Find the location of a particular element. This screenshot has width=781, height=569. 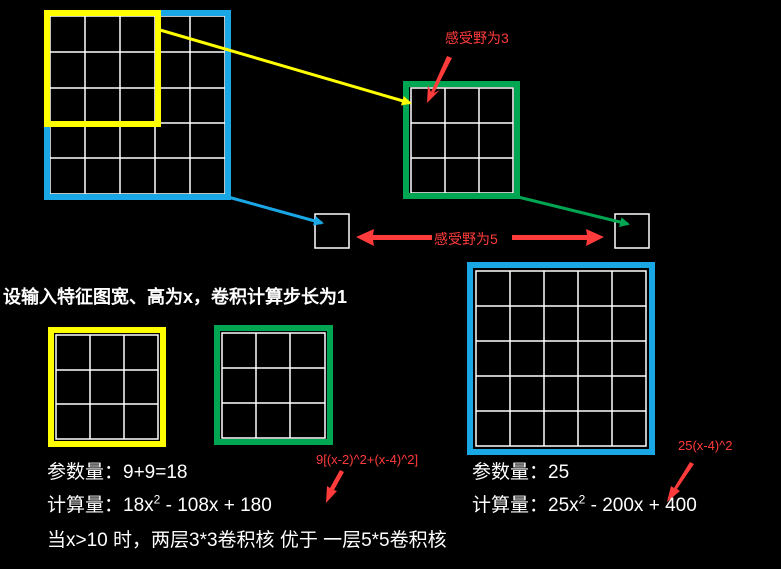

heading: 设输入特征图宽、高为x，卷积计算步长为1 is located at coordinates (175, 297).